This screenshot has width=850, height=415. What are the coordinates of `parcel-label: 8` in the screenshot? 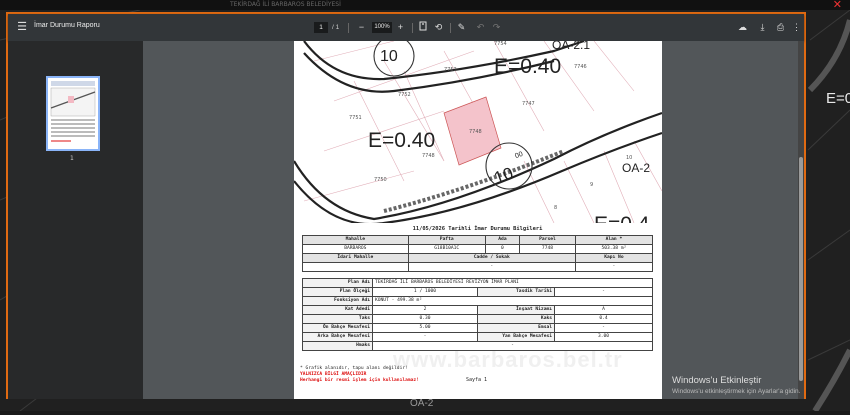 It's located at (555, 208).